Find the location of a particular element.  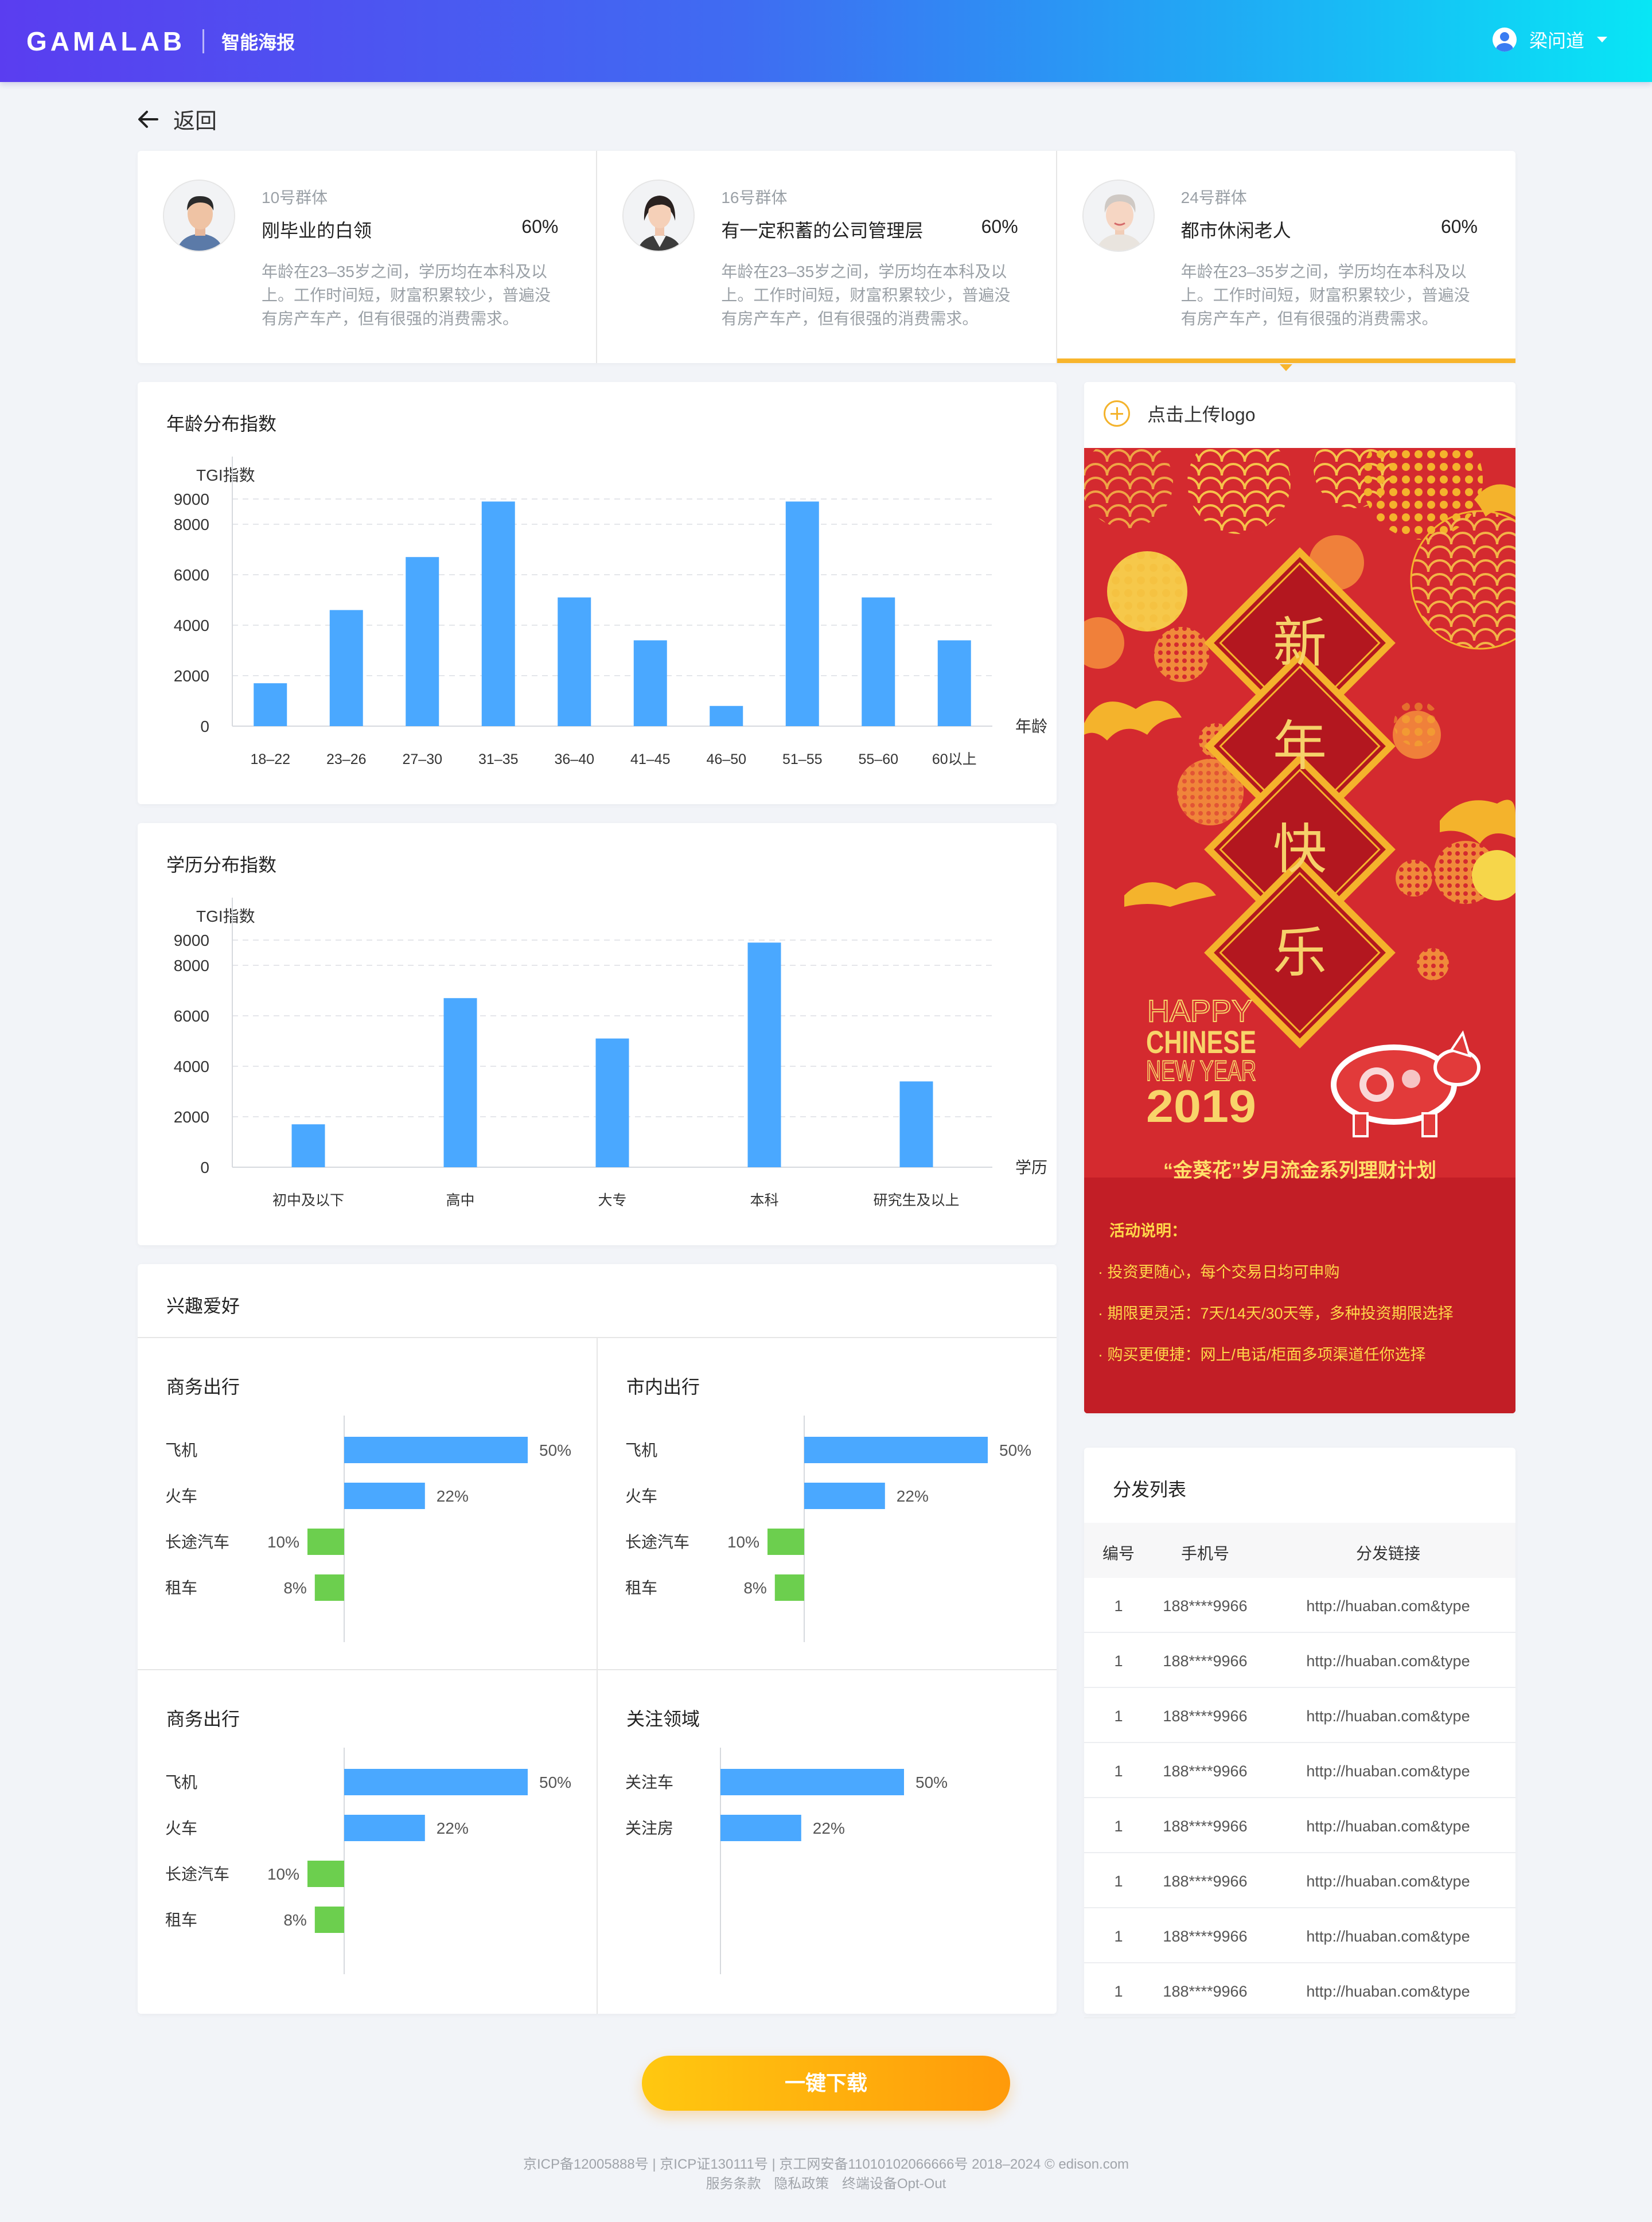

value-label: 10% is located at coordinates (283, 1542).